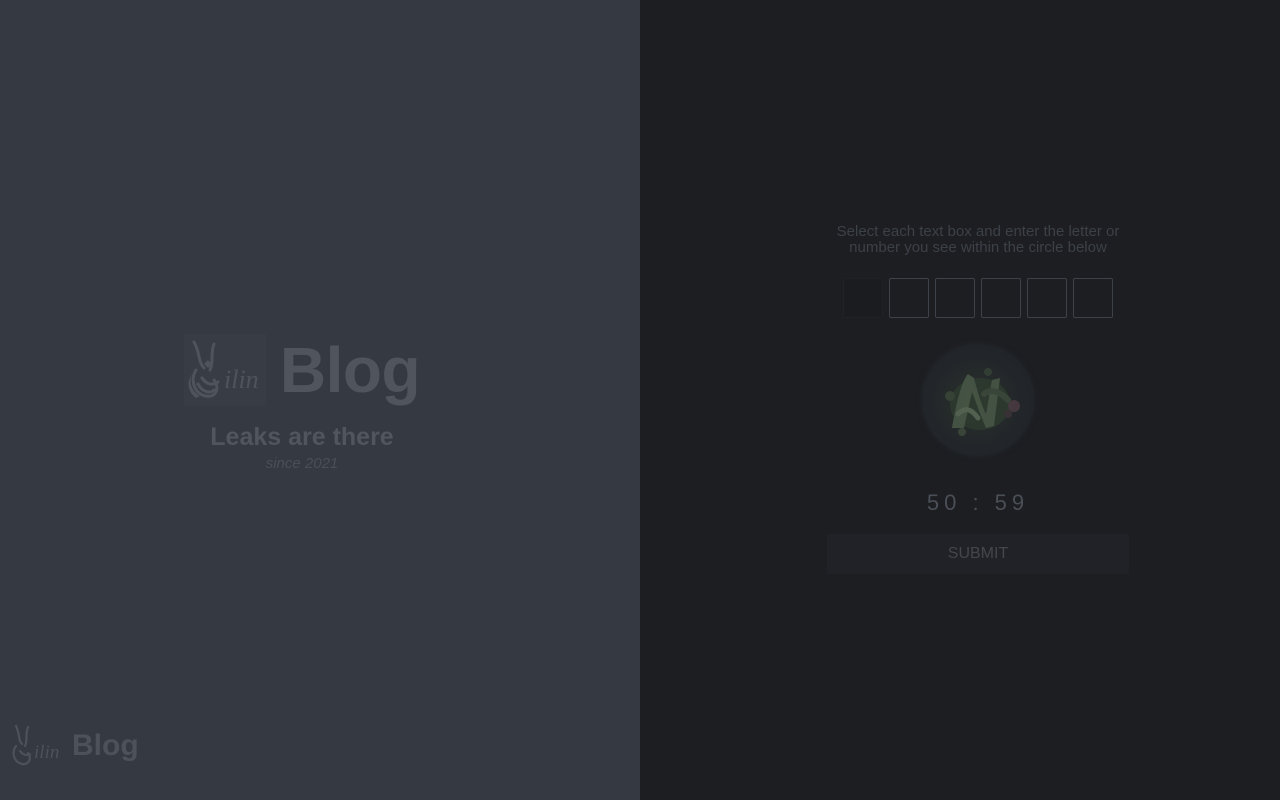 Image resolution: width=1280 pixels, height=800 pixels. I want to click on brand-block: ilin Blog Leaks are there since 2021, so click(302, 403).